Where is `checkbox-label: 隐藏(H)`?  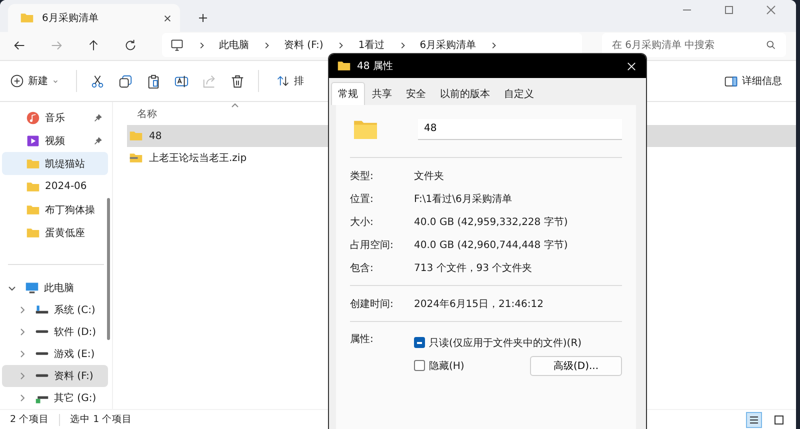 checkbox-label: 隐藏(H) is located at coordinates (446, 366).